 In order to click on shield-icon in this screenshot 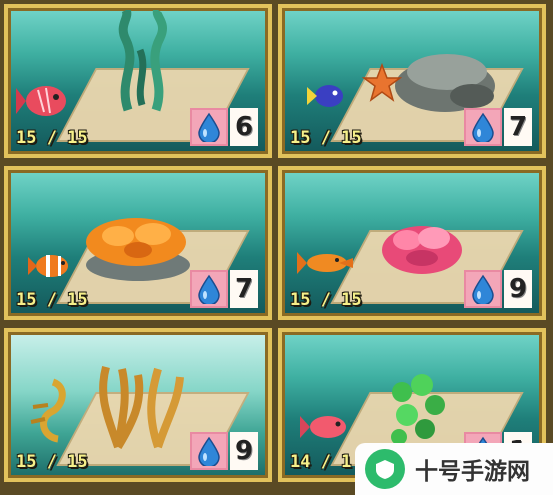, I will do `click(385, 469)`.